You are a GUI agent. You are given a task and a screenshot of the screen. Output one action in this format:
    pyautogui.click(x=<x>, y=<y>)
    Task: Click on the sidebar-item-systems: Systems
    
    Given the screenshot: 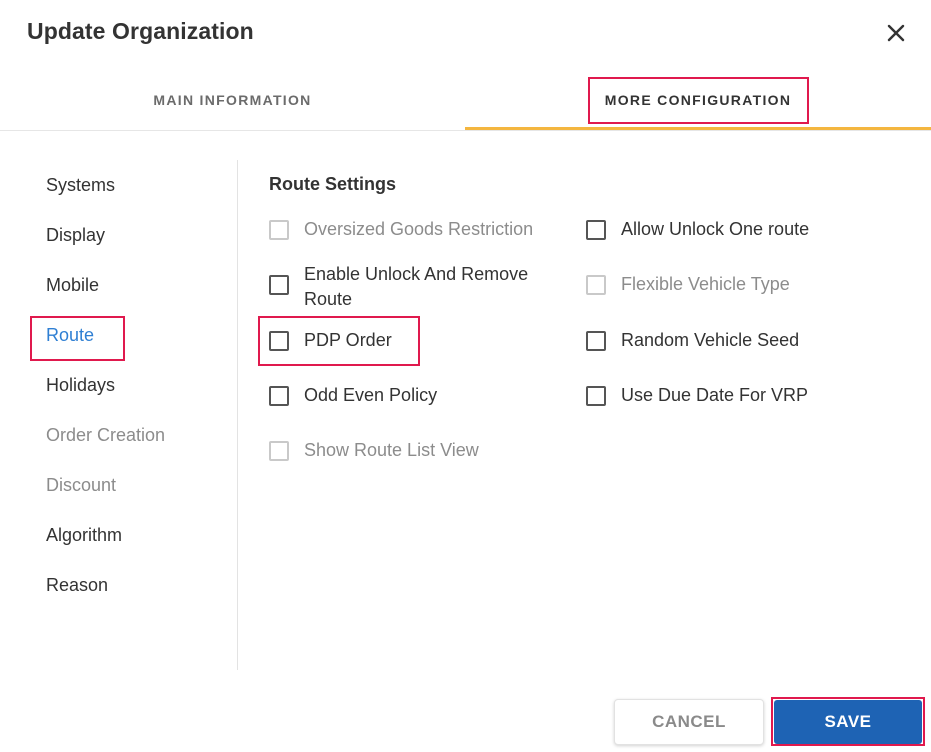 What is the action you would take?
    pyautogui.click(x=80, y=185)
    